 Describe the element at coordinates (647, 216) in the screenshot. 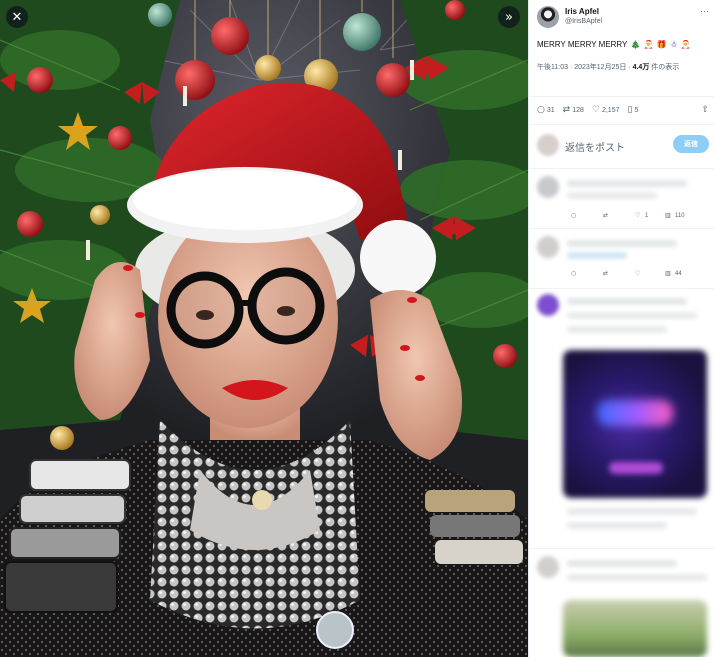

I see `like-count: 1` at that location.